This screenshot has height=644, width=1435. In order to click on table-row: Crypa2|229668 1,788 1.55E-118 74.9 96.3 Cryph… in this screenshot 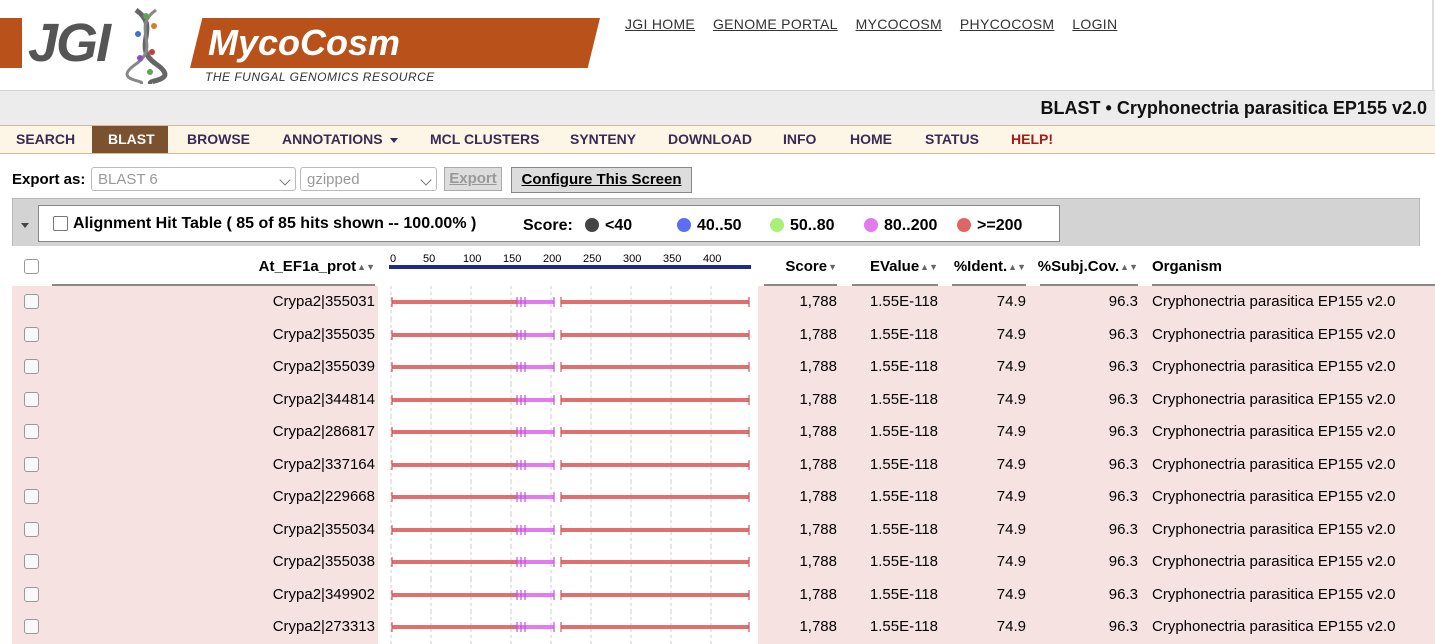, I will do `click(723, 497)`.